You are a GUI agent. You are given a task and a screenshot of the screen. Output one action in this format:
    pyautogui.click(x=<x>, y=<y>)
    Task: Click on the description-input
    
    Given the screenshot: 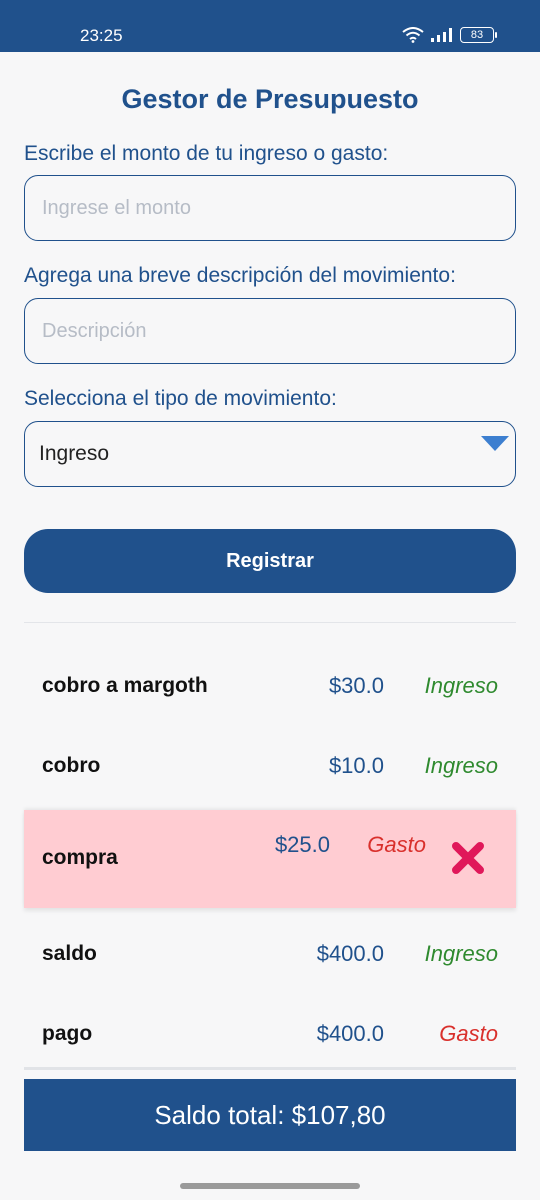 What is the action you would take?
    pyautogui.click(x=278, y=331)
    